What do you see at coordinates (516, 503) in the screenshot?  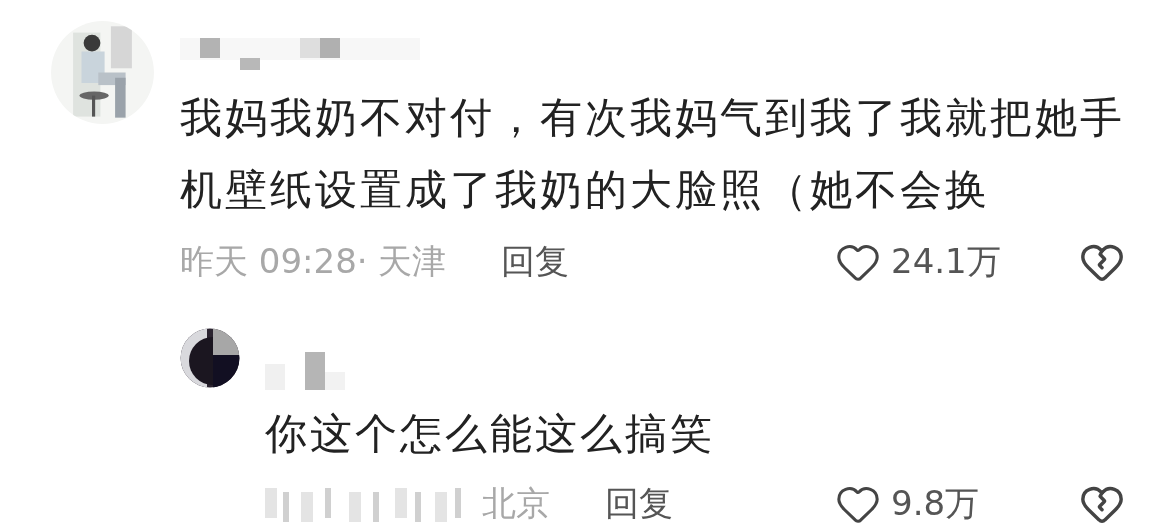 I see `comment-location: 北京` at bounding box center [516, 503].